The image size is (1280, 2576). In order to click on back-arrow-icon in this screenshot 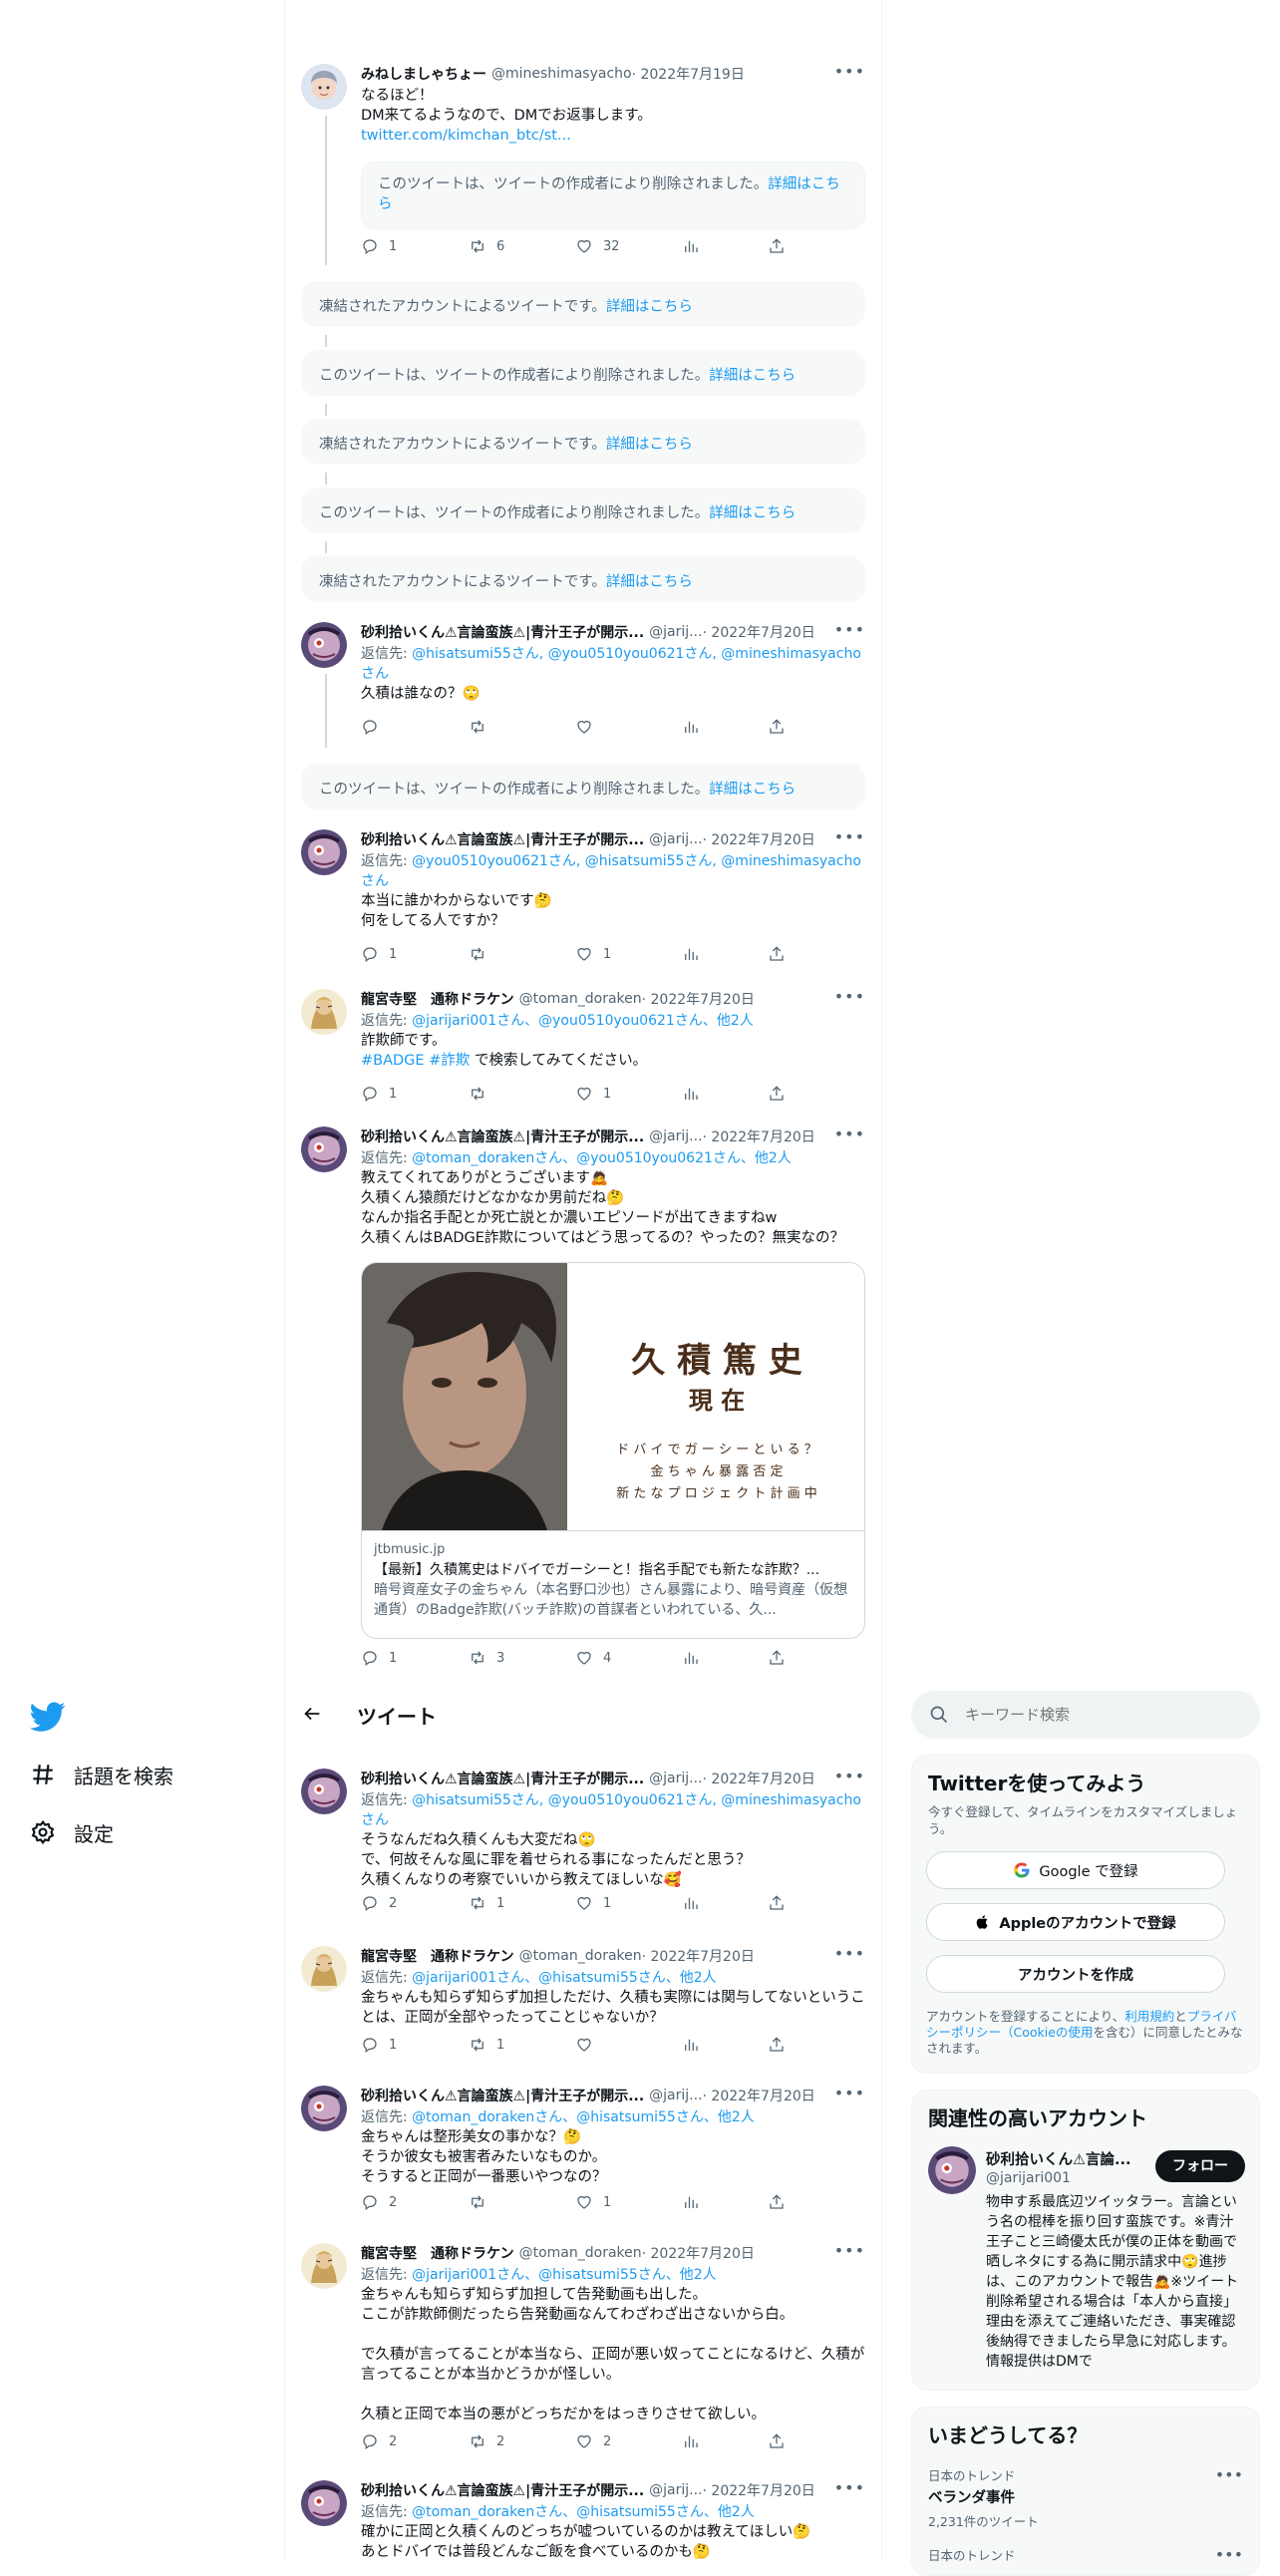, I will do `click(312, 1714)`.